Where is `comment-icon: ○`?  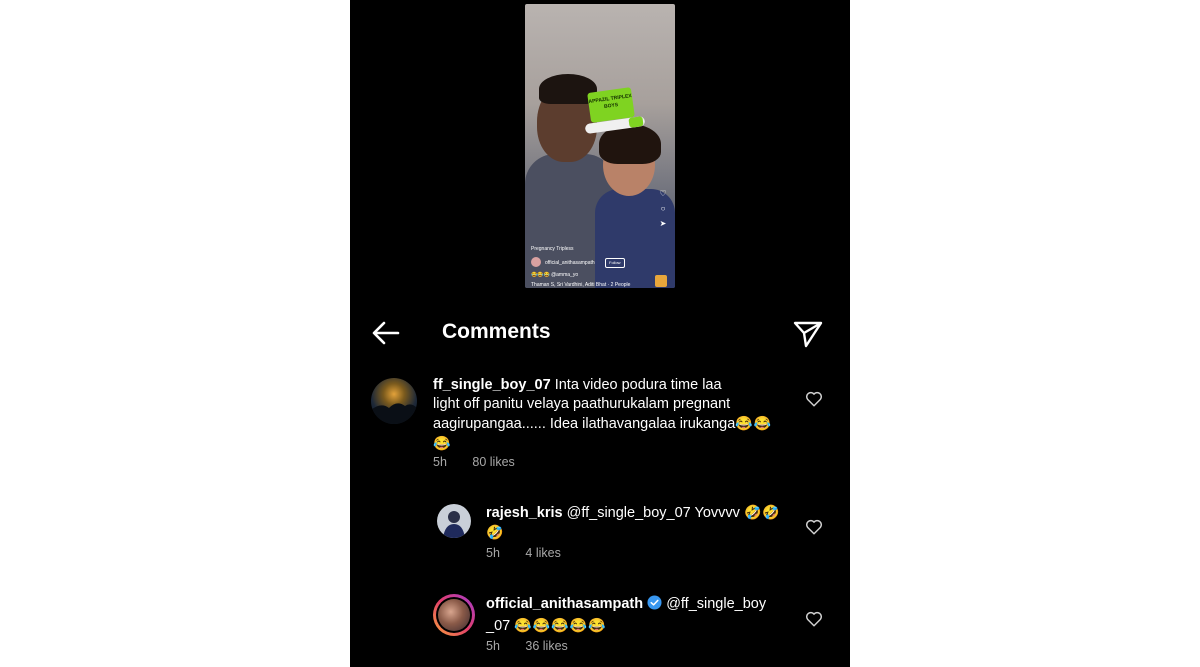 comment-icon: ○ is located at coordinates (663, 208).